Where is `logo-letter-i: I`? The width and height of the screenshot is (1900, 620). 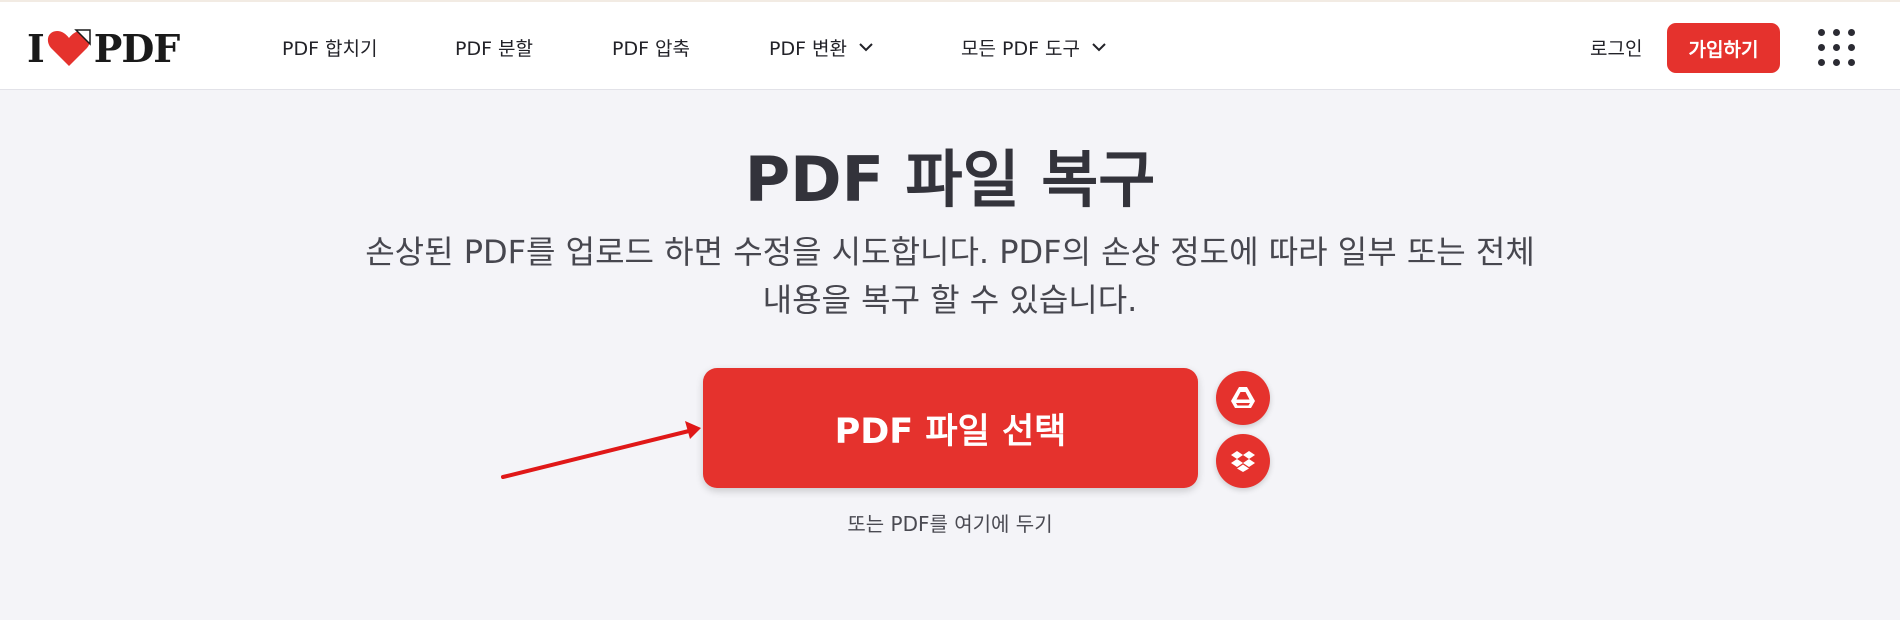
logo-letter-i: I is located at coordinates (36, 48).